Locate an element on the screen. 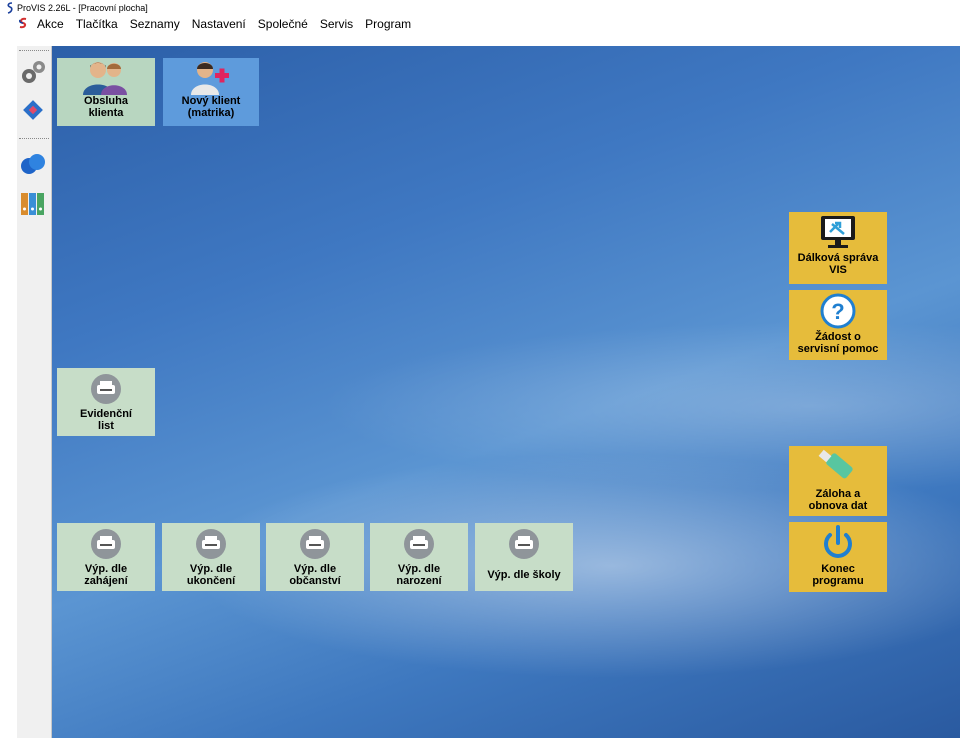  binders-icon is located at coordinates (33, 204).